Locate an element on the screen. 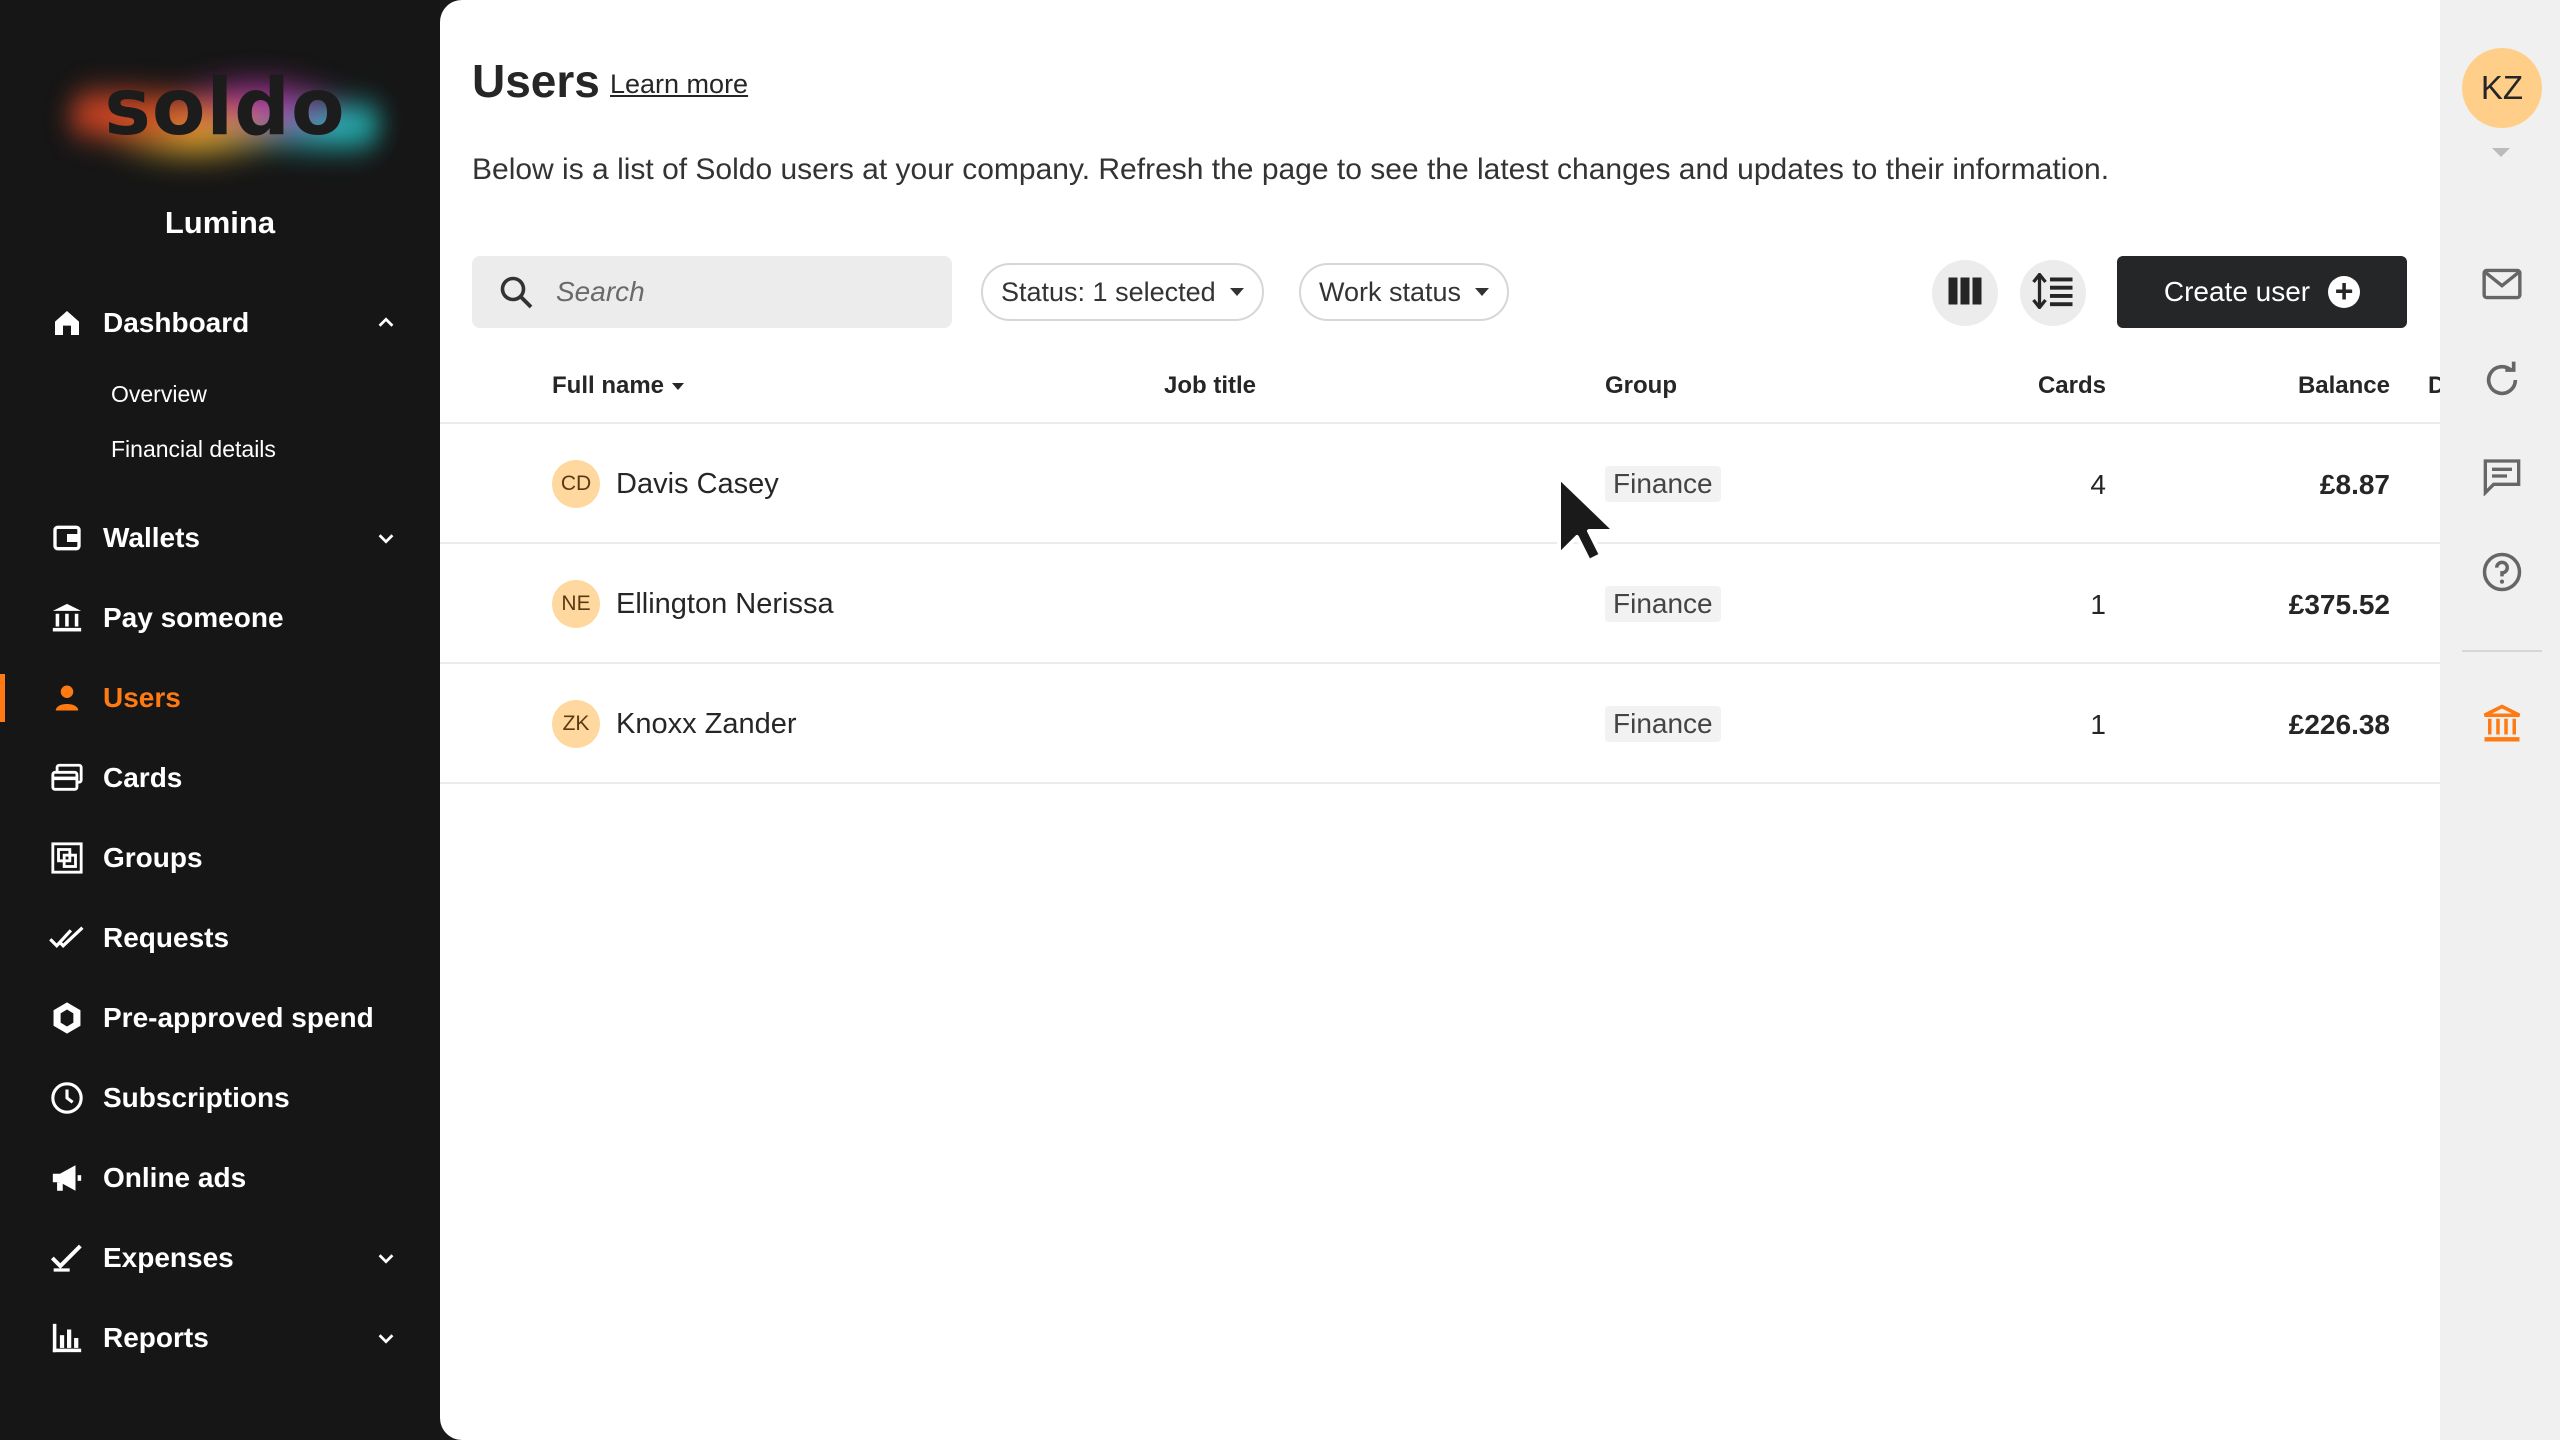 The height and width of the screenshot is (1440, 2560). sidebar-item-groups: Groups is located at coordinates (220, 858).